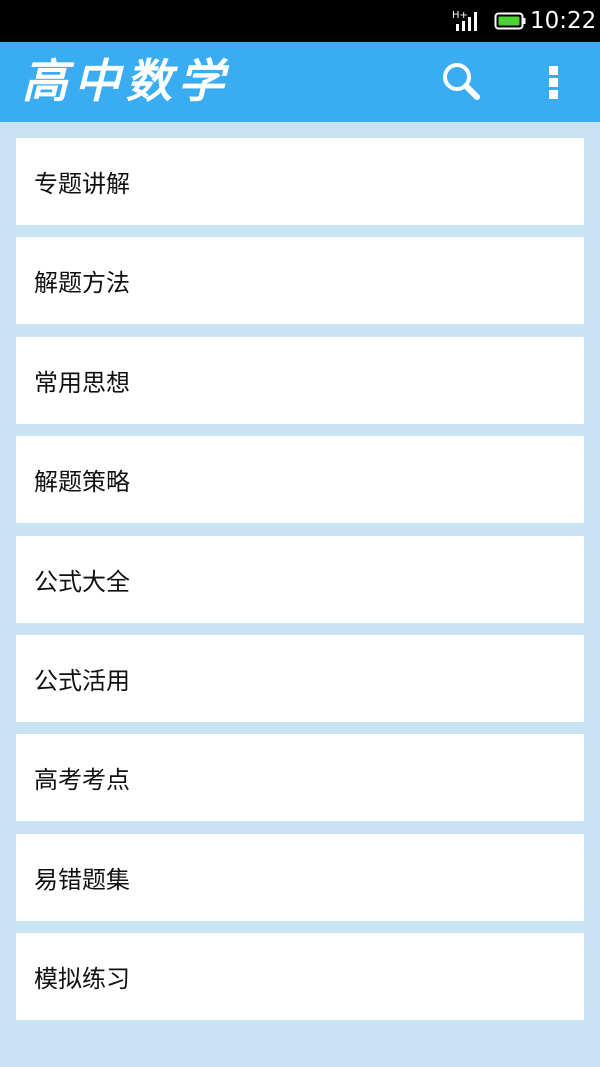 The width and height of the screenshot is (600, 1067). What do you see at coordinates (300, 380) in the screenshot?
I see `list-item: 常用思想` at bounding box center [300, 380].